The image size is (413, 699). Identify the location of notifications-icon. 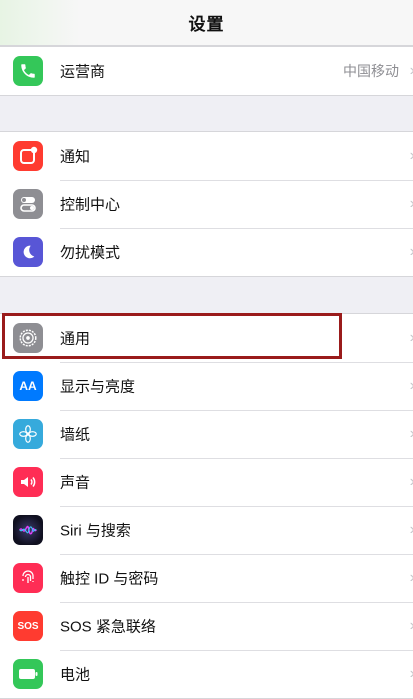
(28, 156).